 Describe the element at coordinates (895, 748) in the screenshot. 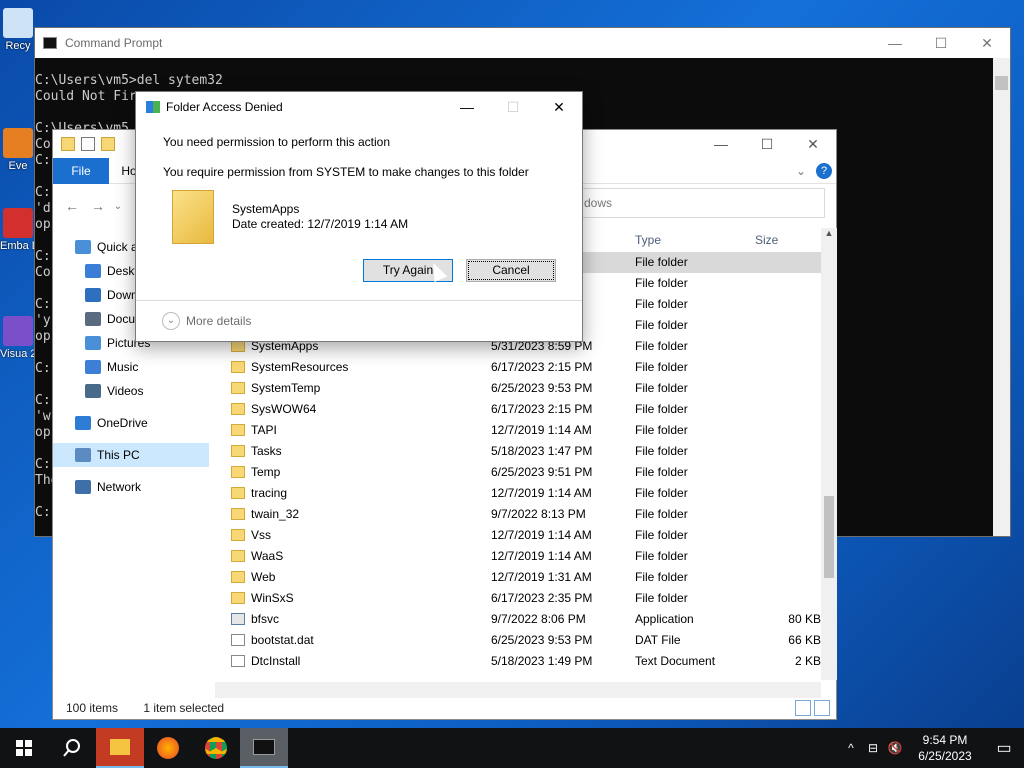

I see `volume-muted-icon: 🔇` at that location.